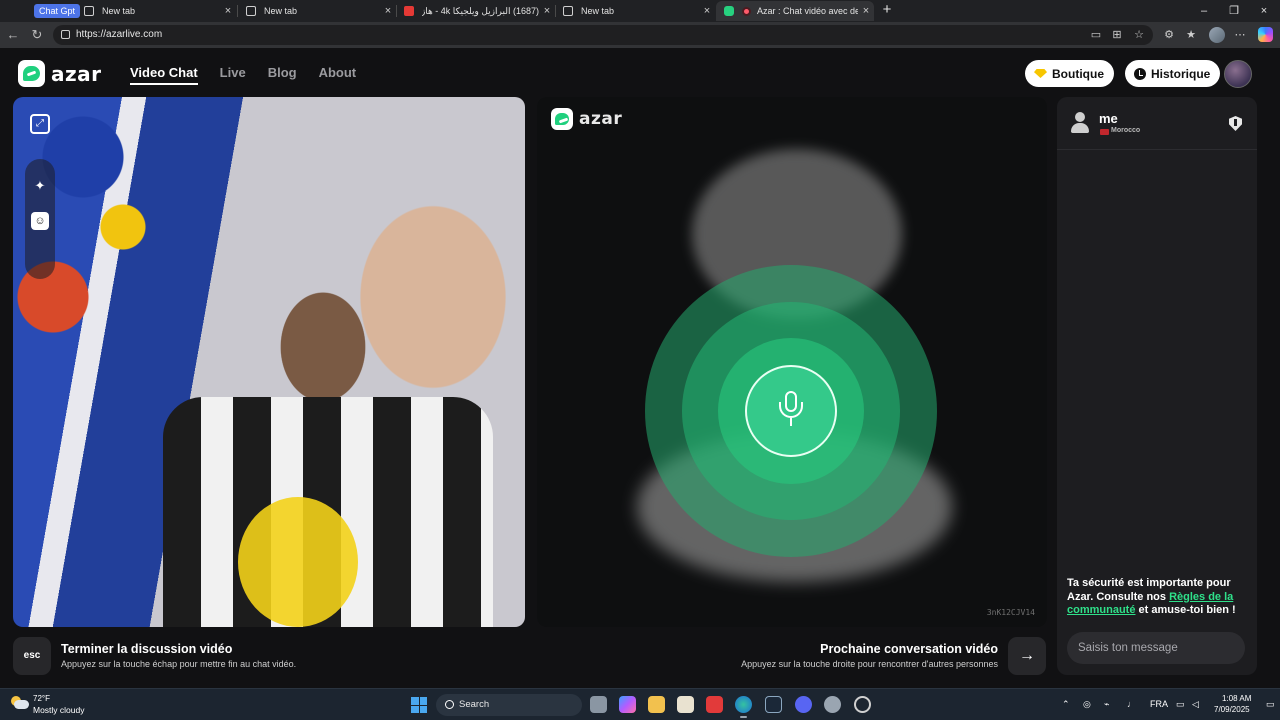 This screenshot has height=720, width=1280. What do you see at coordinates (282, 75) in the screenshot?
I see `nav-blog: Blog` at bounding box center [282, 75].